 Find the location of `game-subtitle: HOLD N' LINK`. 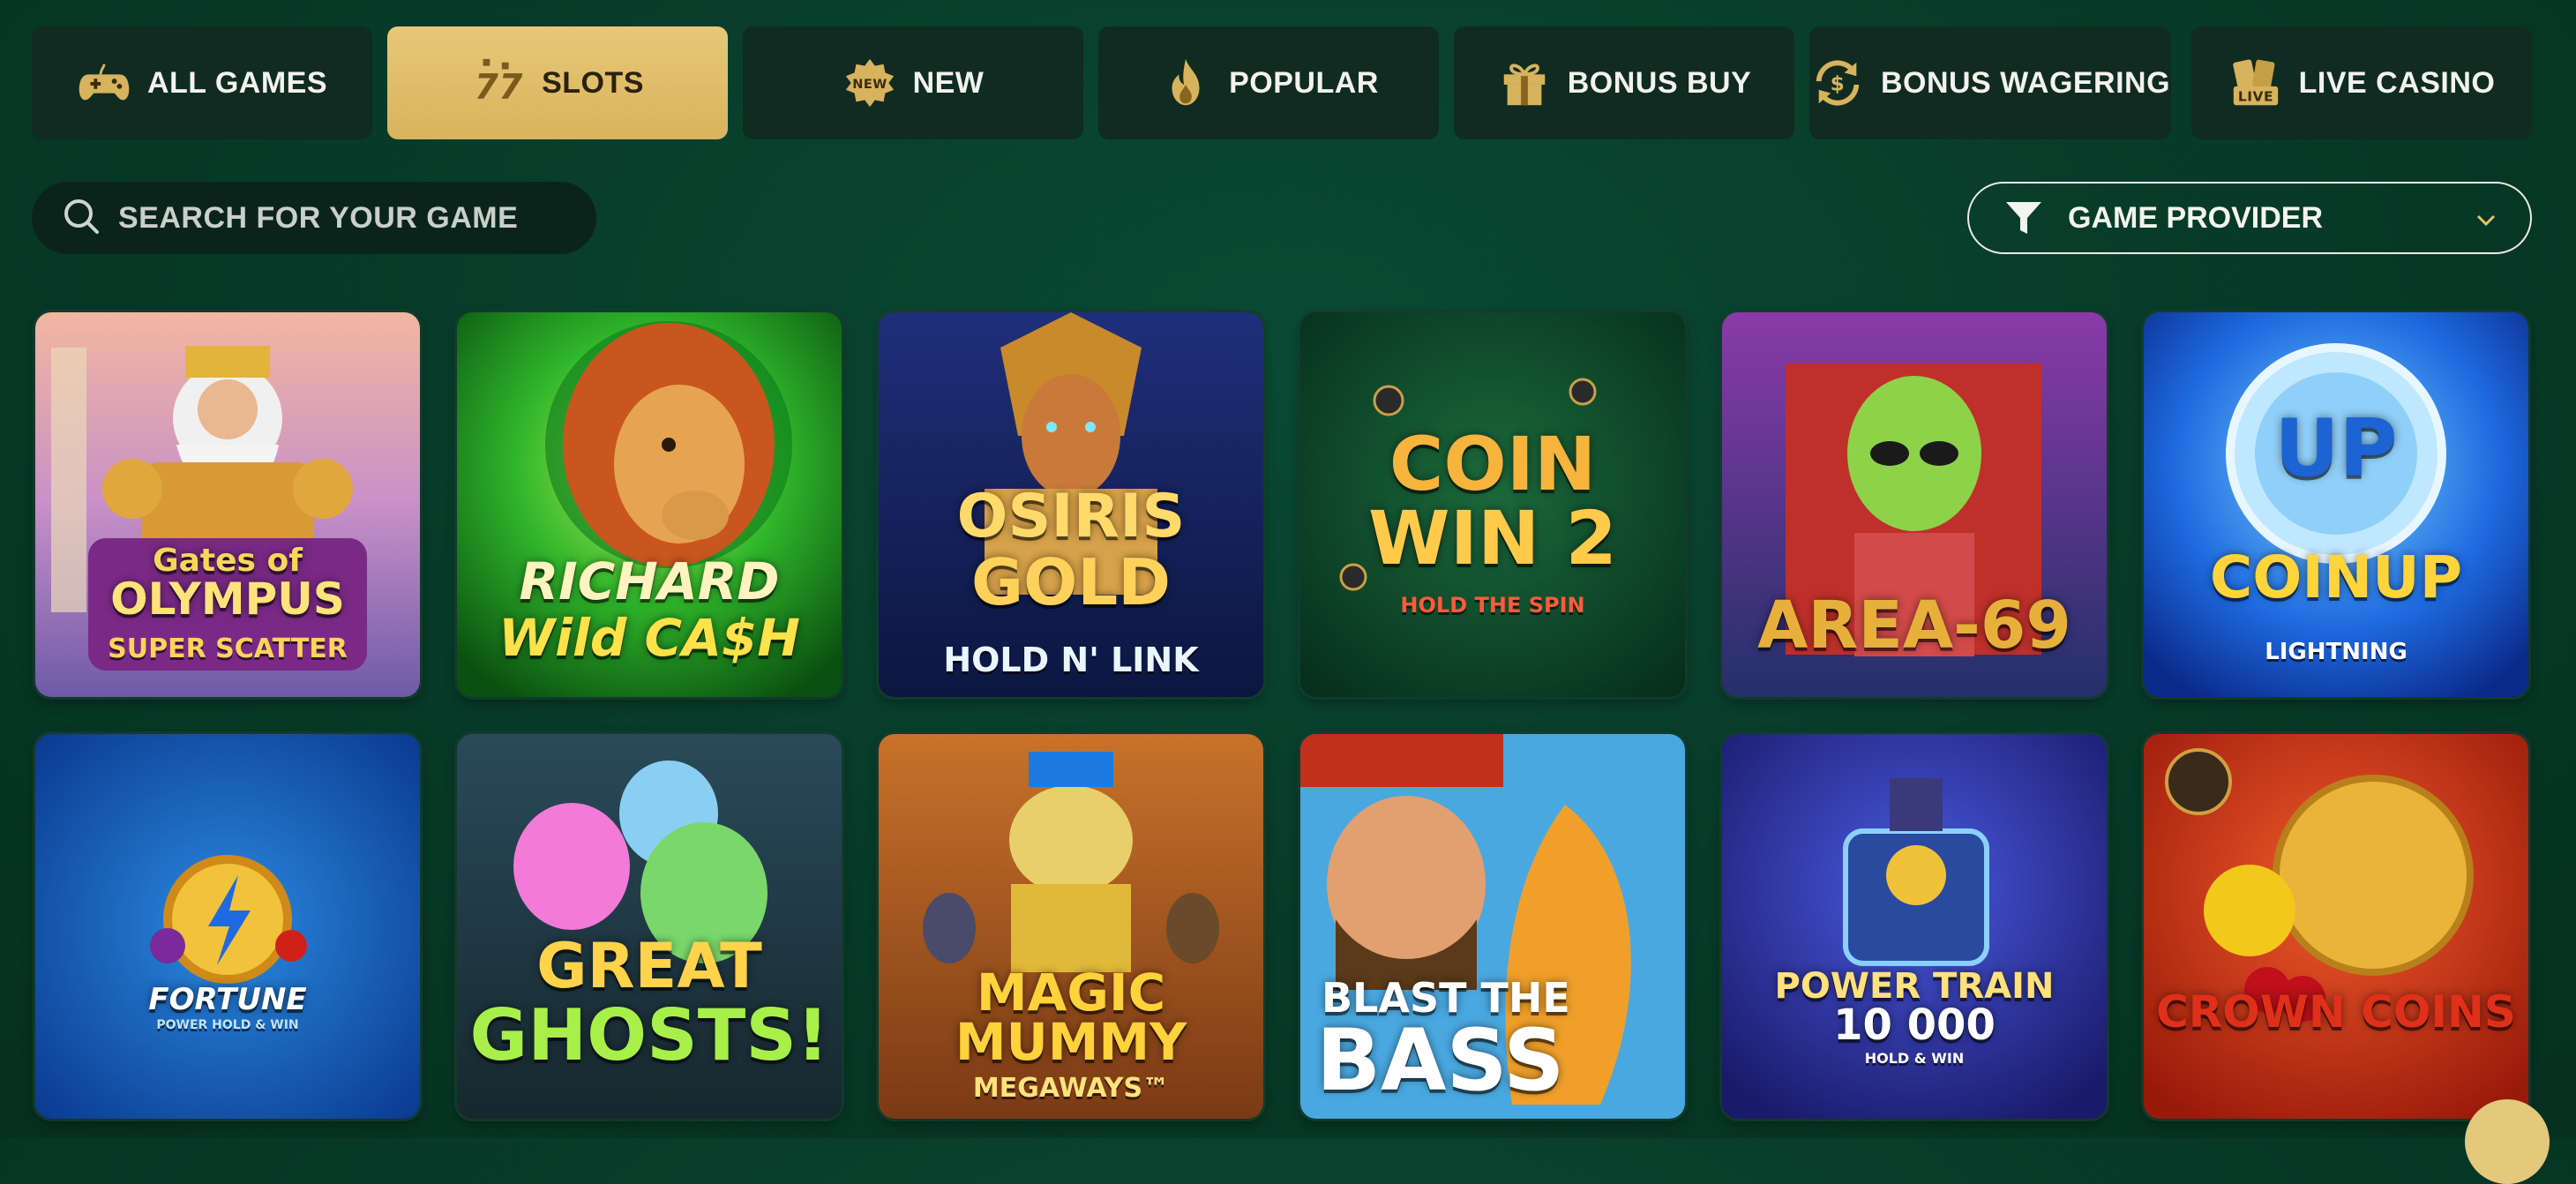

game-subtitle: HOLD N' LINK is located at coordinates (1071, 660).